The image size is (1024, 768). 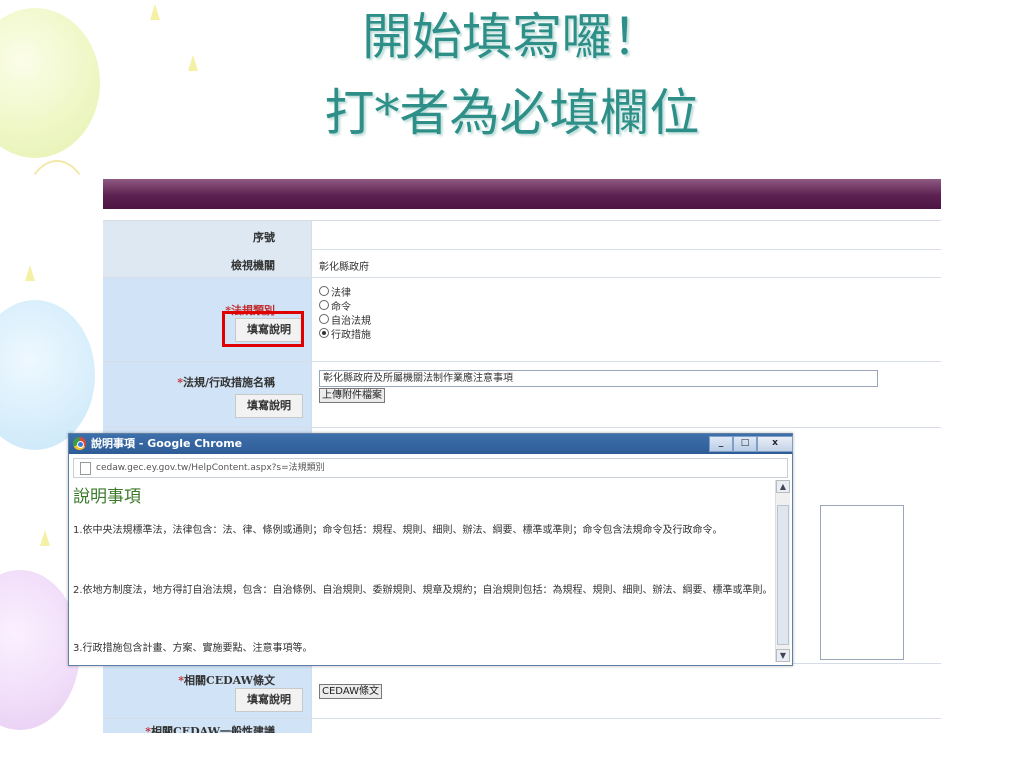 What do you see at coordinates (57, 222) in the screenshot?
I see `ribbon-decoration` at bounding box center [57, 222].